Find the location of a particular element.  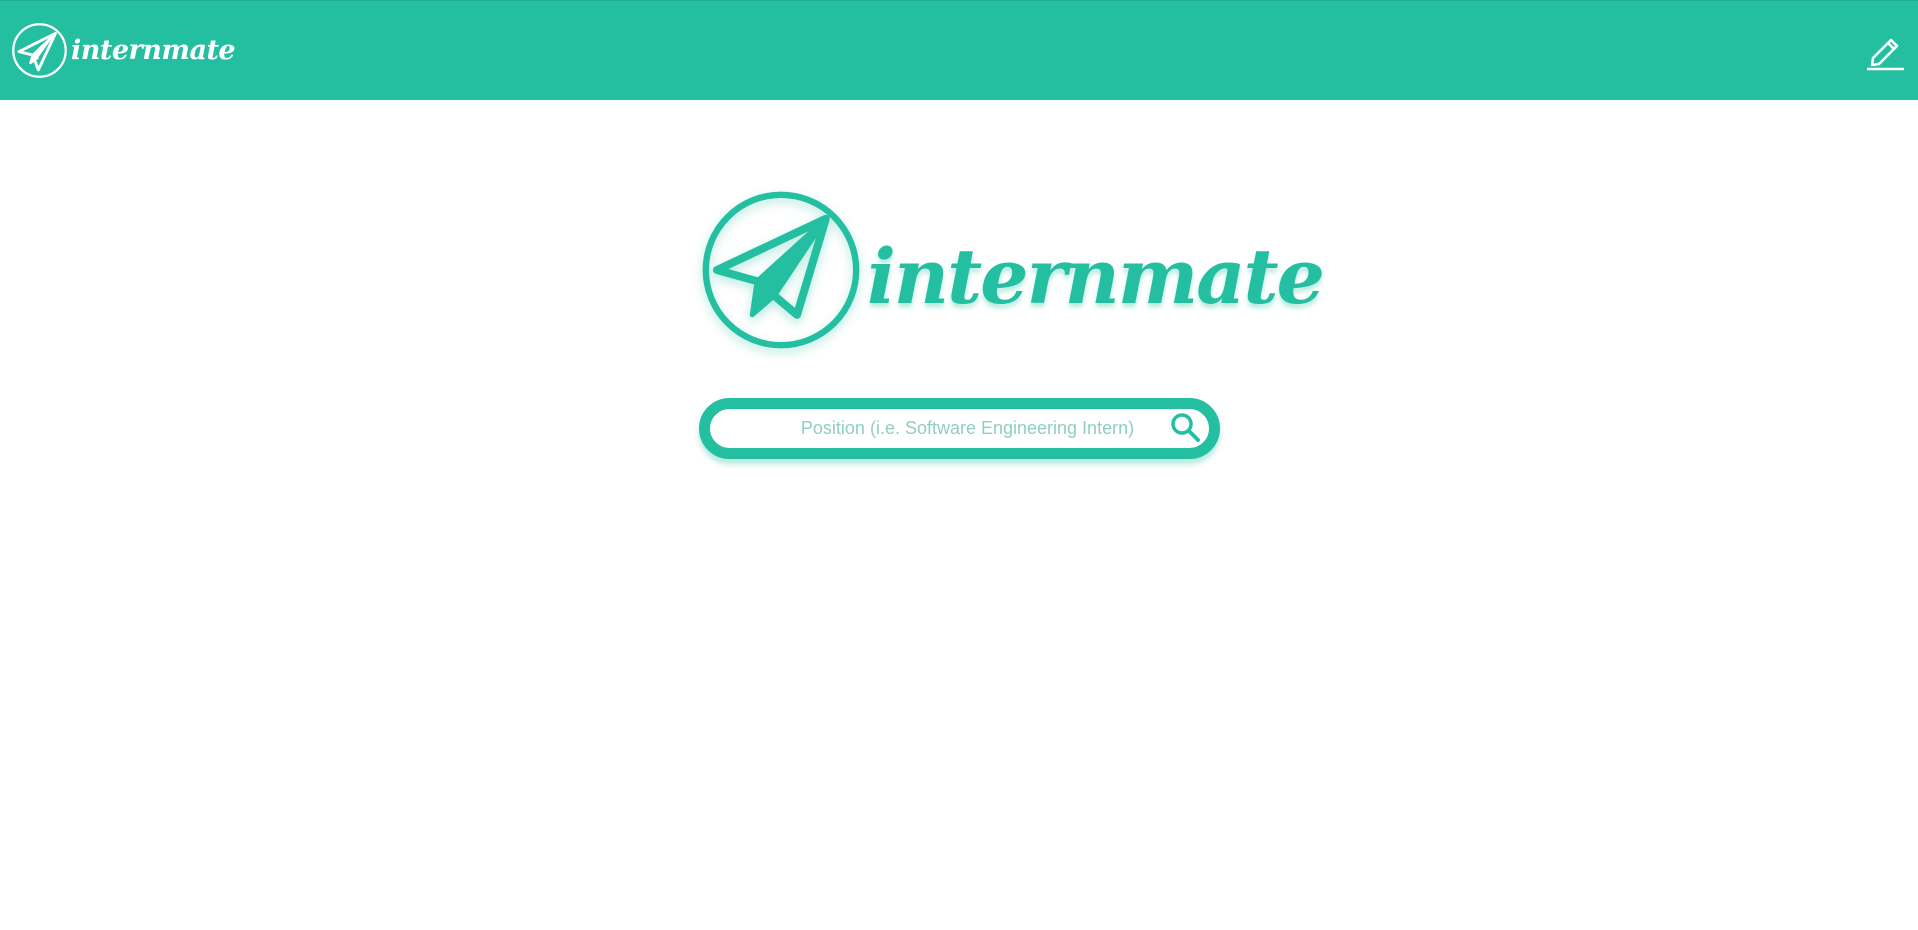

search-input is located at coordinates (937, 428).